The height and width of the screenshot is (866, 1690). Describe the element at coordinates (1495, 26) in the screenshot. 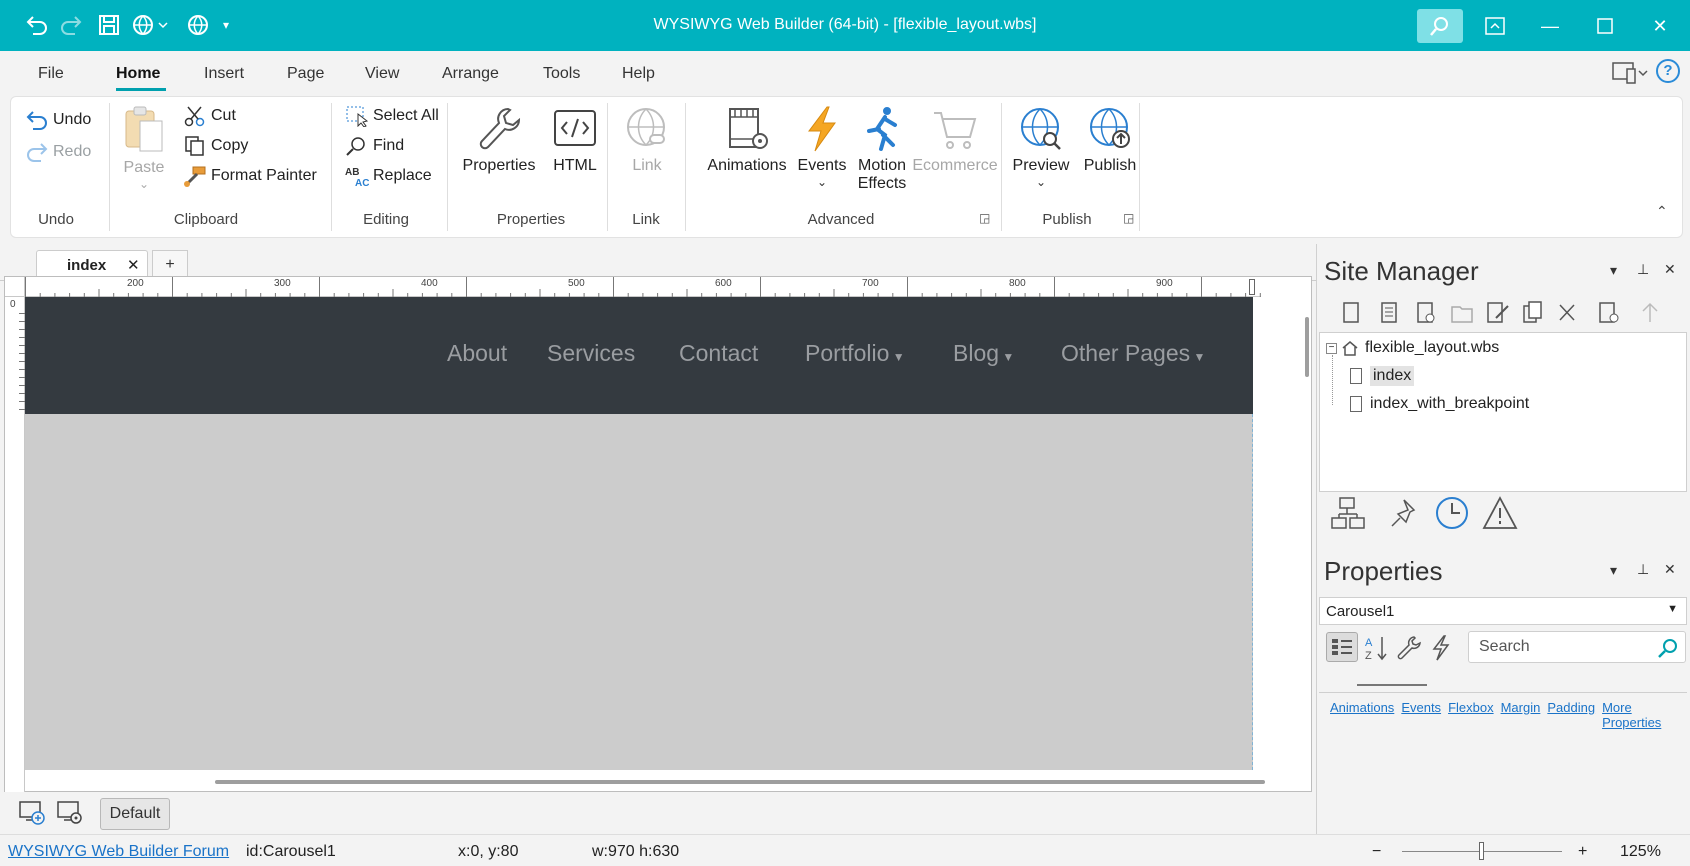

I see `ribbon-display-icon` at that location.